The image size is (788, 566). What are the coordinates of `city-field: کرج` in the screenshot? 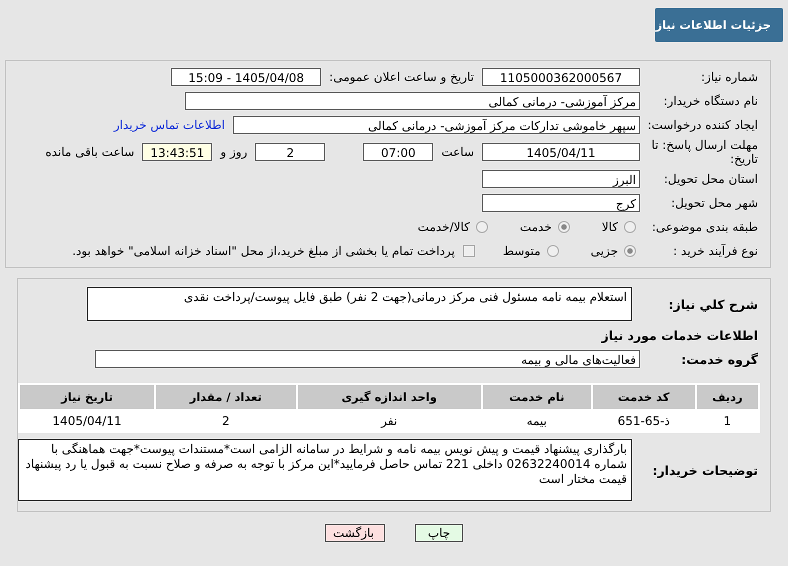 It's located at (561, 203).